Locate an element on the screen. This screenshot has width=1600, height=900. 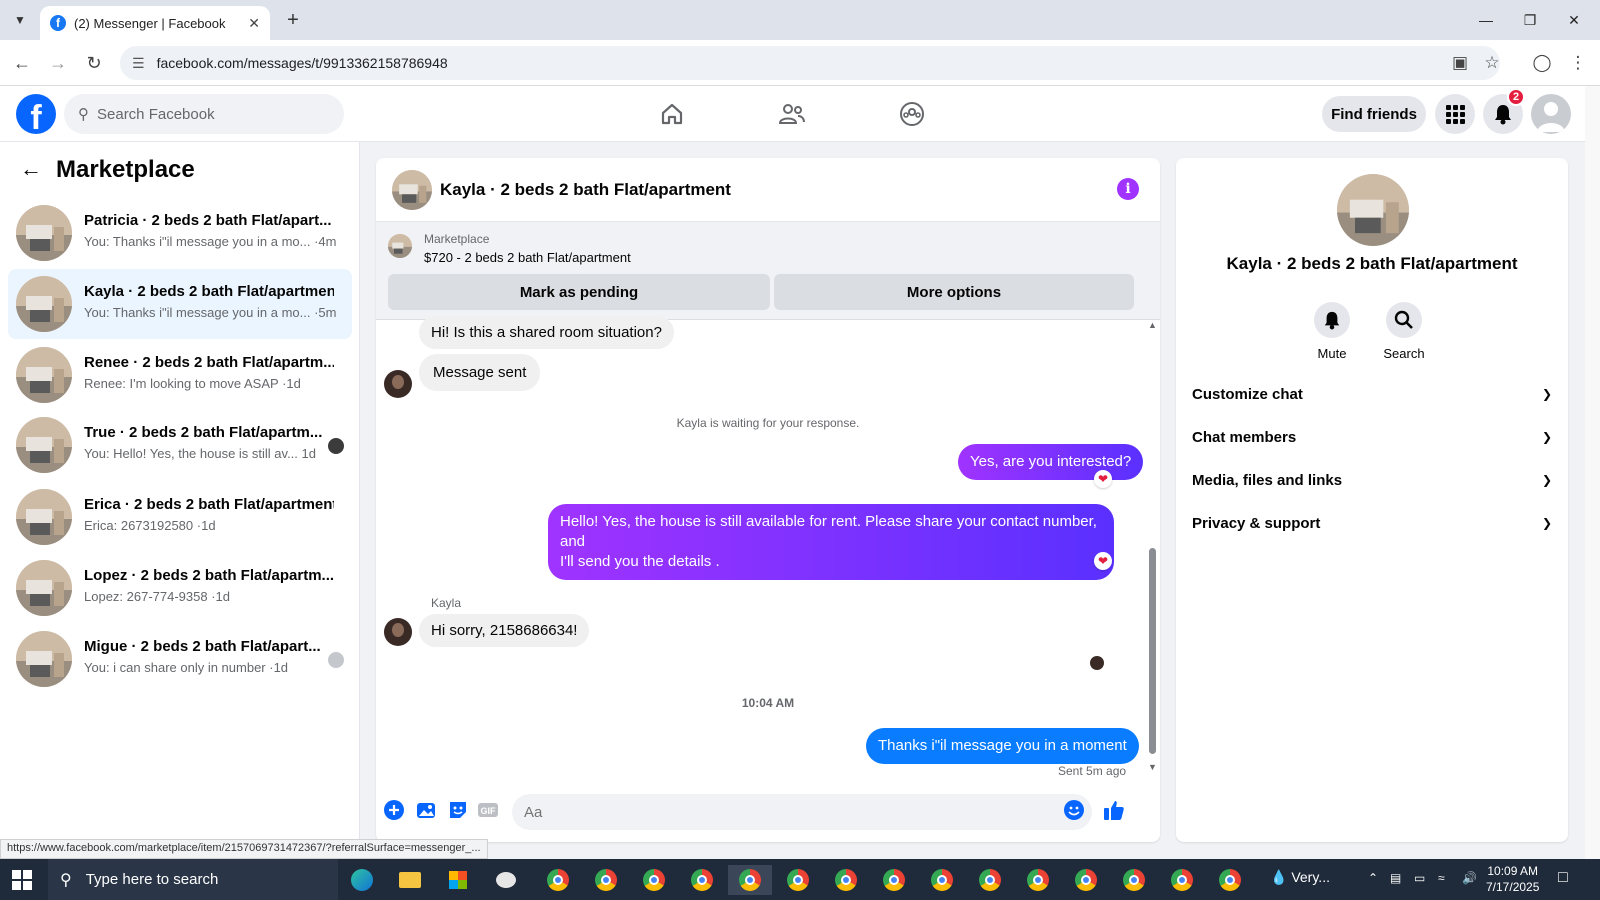
seen-avatar is located at coordinates (336, 660).